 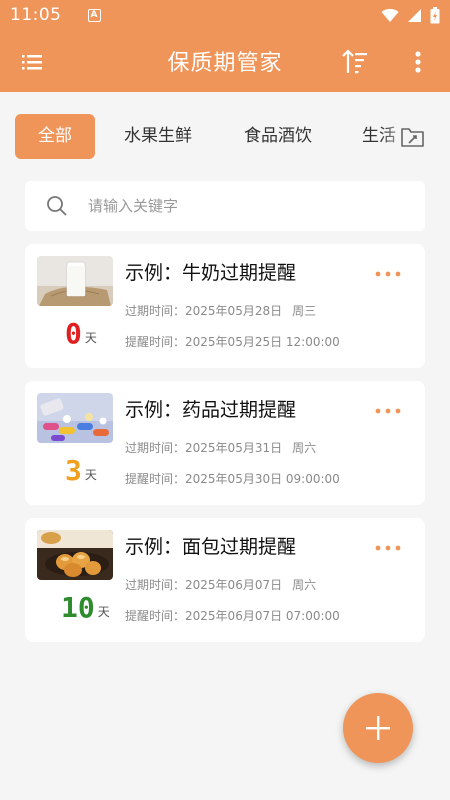 What do you see at coordinates (211, 547) in the screenshot?
I see `item-name: 示例：面包过期提醒` at bounding box center [211, 547].